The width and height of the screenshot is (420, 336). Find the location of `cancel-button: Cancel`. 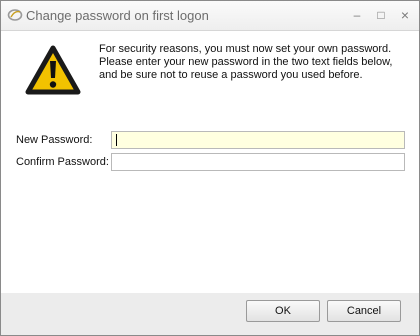

cancel-button: Cancel is located at coordinates (364, 311).